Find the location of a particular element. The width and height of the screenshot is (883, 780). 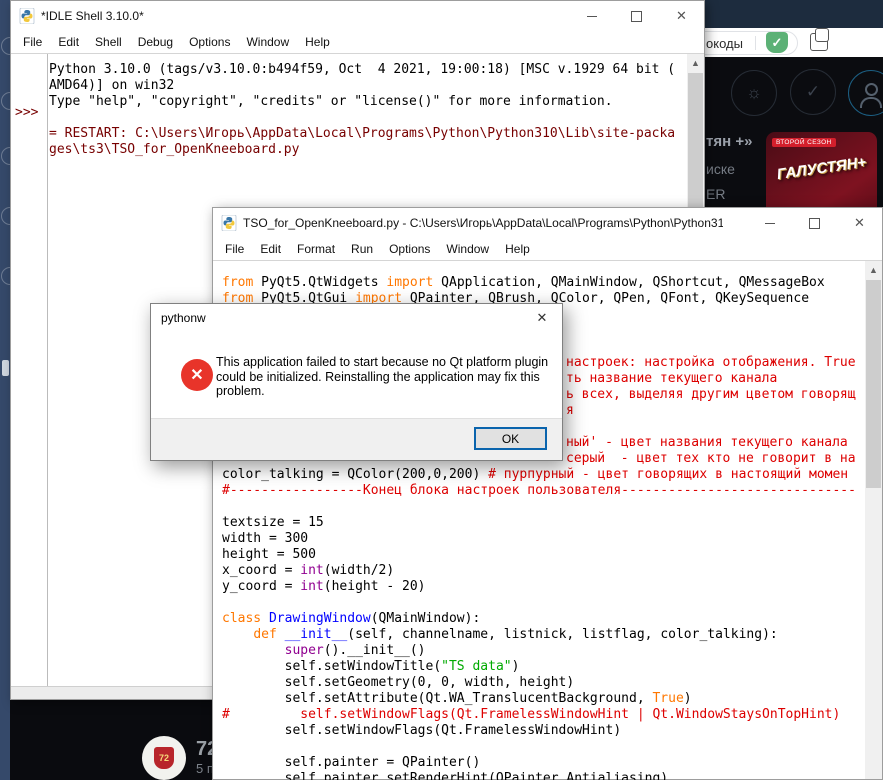

channel-card: 72 72AG_Olega 5 подписчиков is located at coordinates (111, 740).